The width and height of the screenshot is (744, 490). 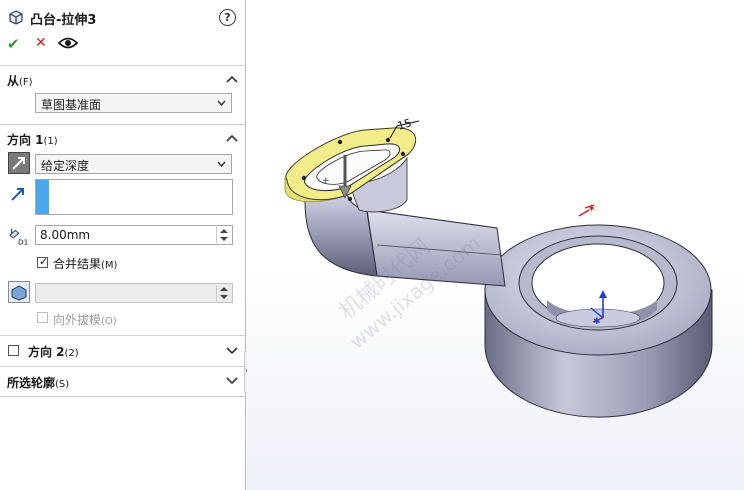 I want to click on checkmark-icon: ✓, so click(x=44, y=261).